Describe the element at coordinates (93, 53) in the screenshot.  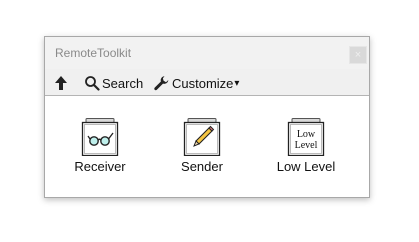
I see `window-title: RemoteToolkit` at that location.